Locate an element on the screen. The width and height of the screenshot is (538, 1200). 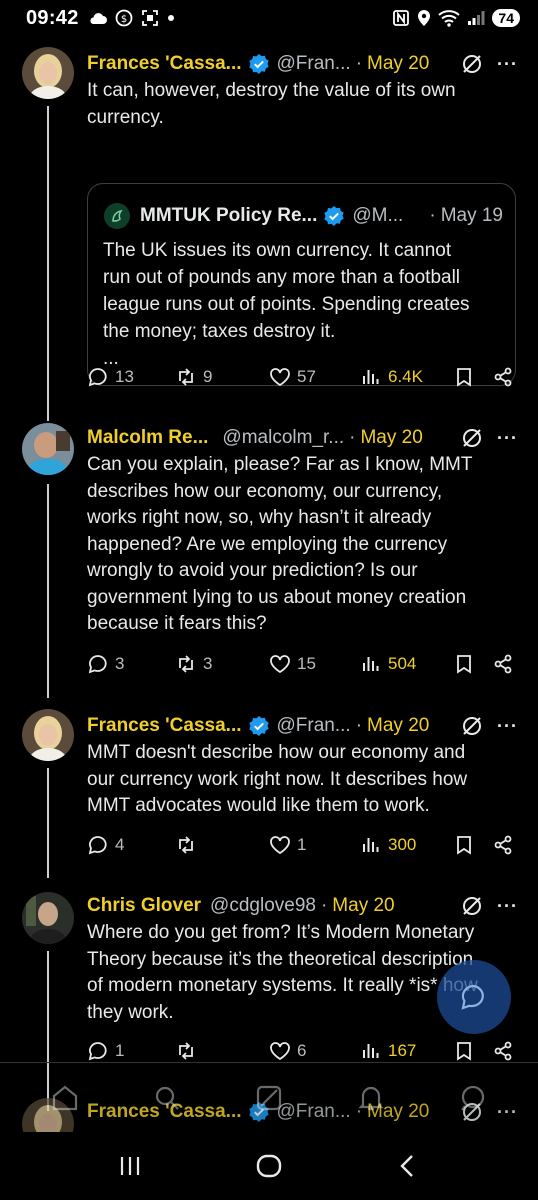
dot-icon is located at coordinates (170, 18).